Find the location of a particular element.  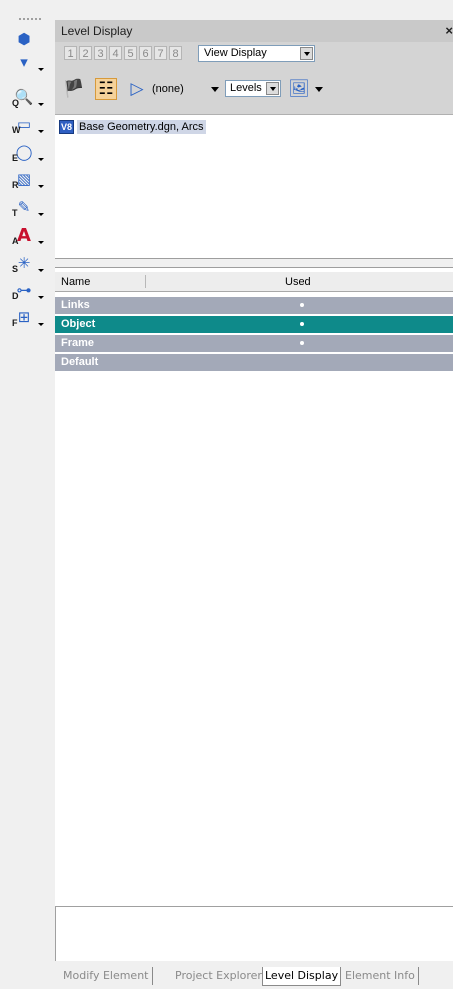

level-name: Links is located at coordinates (75, 305).